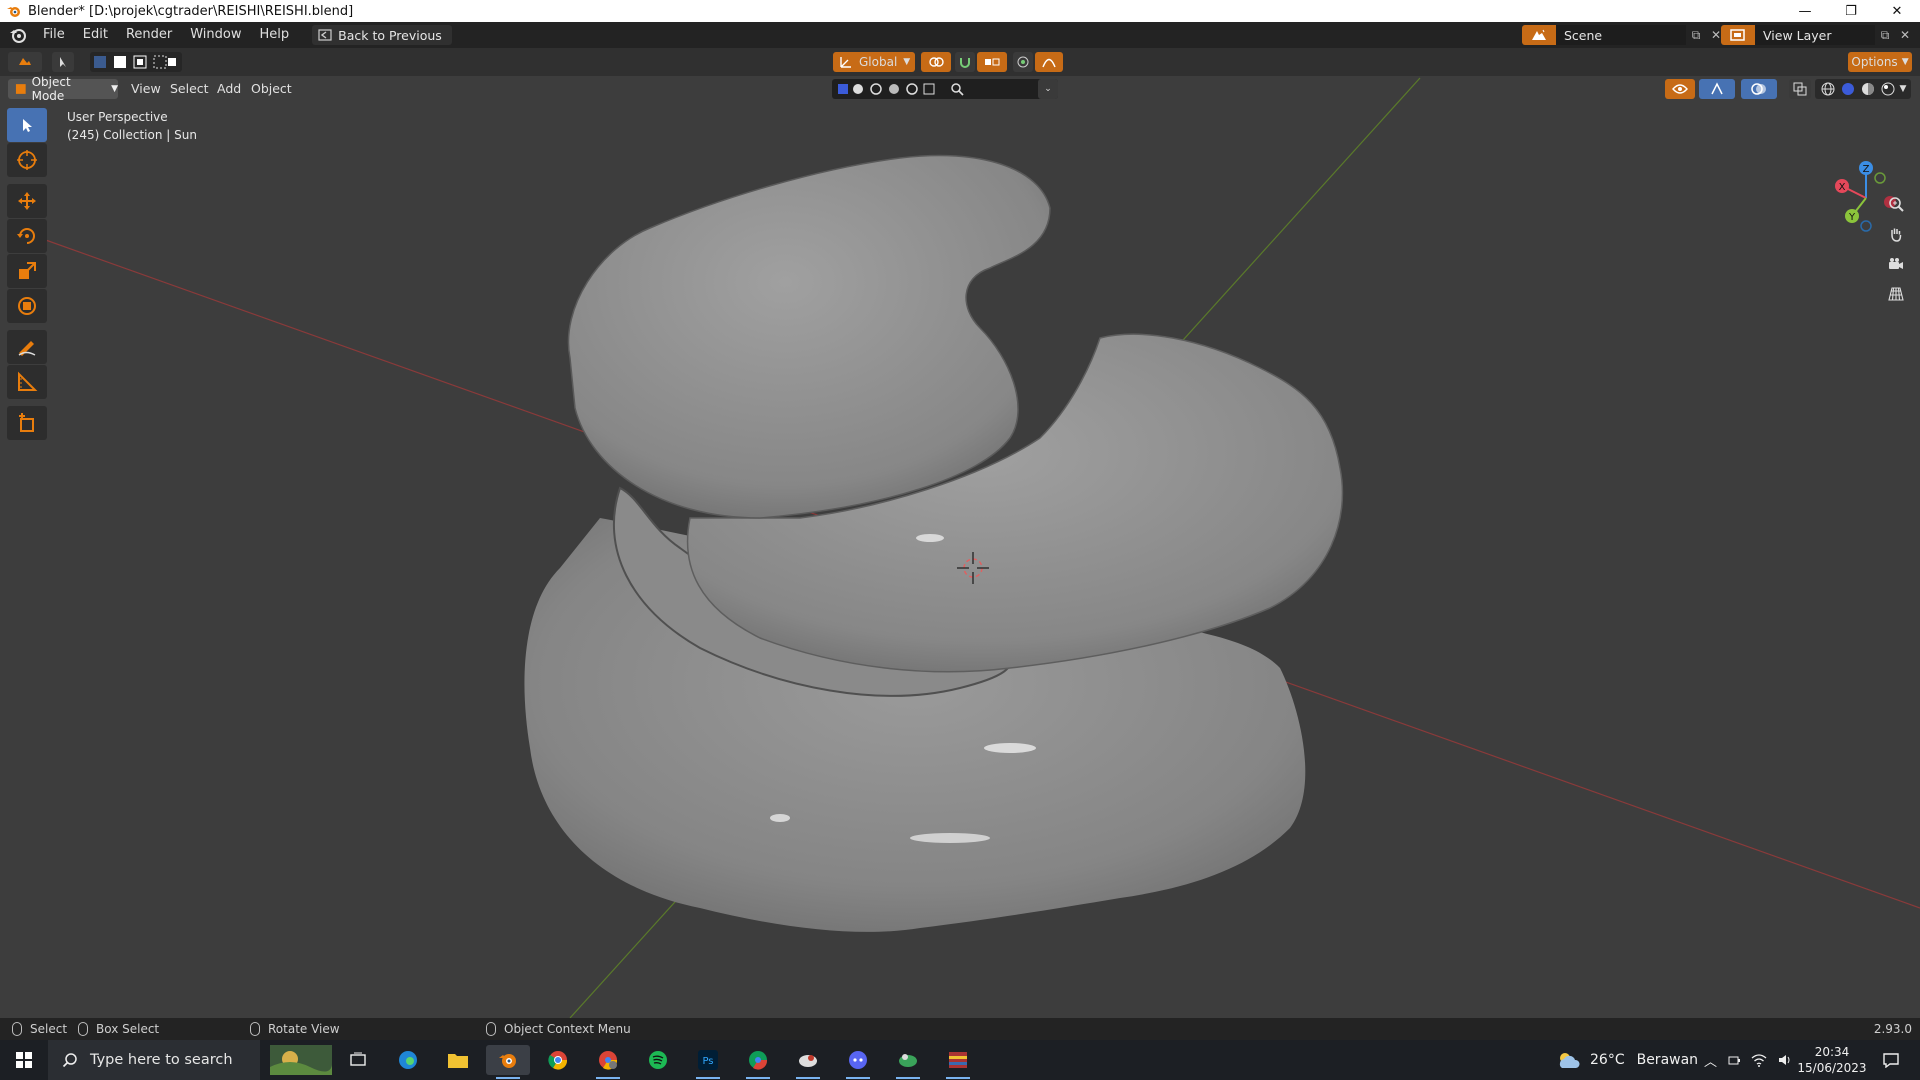 The width and height of the screenshot is (1920, 1080). What do you see at coordinates (1621, 35) in the screenshot?
I see `scene-name-field: Scene` at bounding box center [1621, 35].